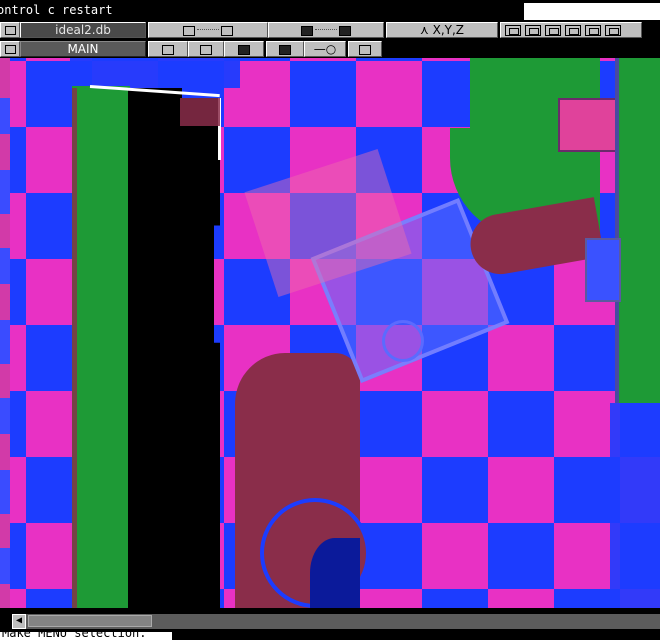 The height and width of the screenshot is (640, 660). I want to click on database-name: ideal2.db, so click(83, 30).